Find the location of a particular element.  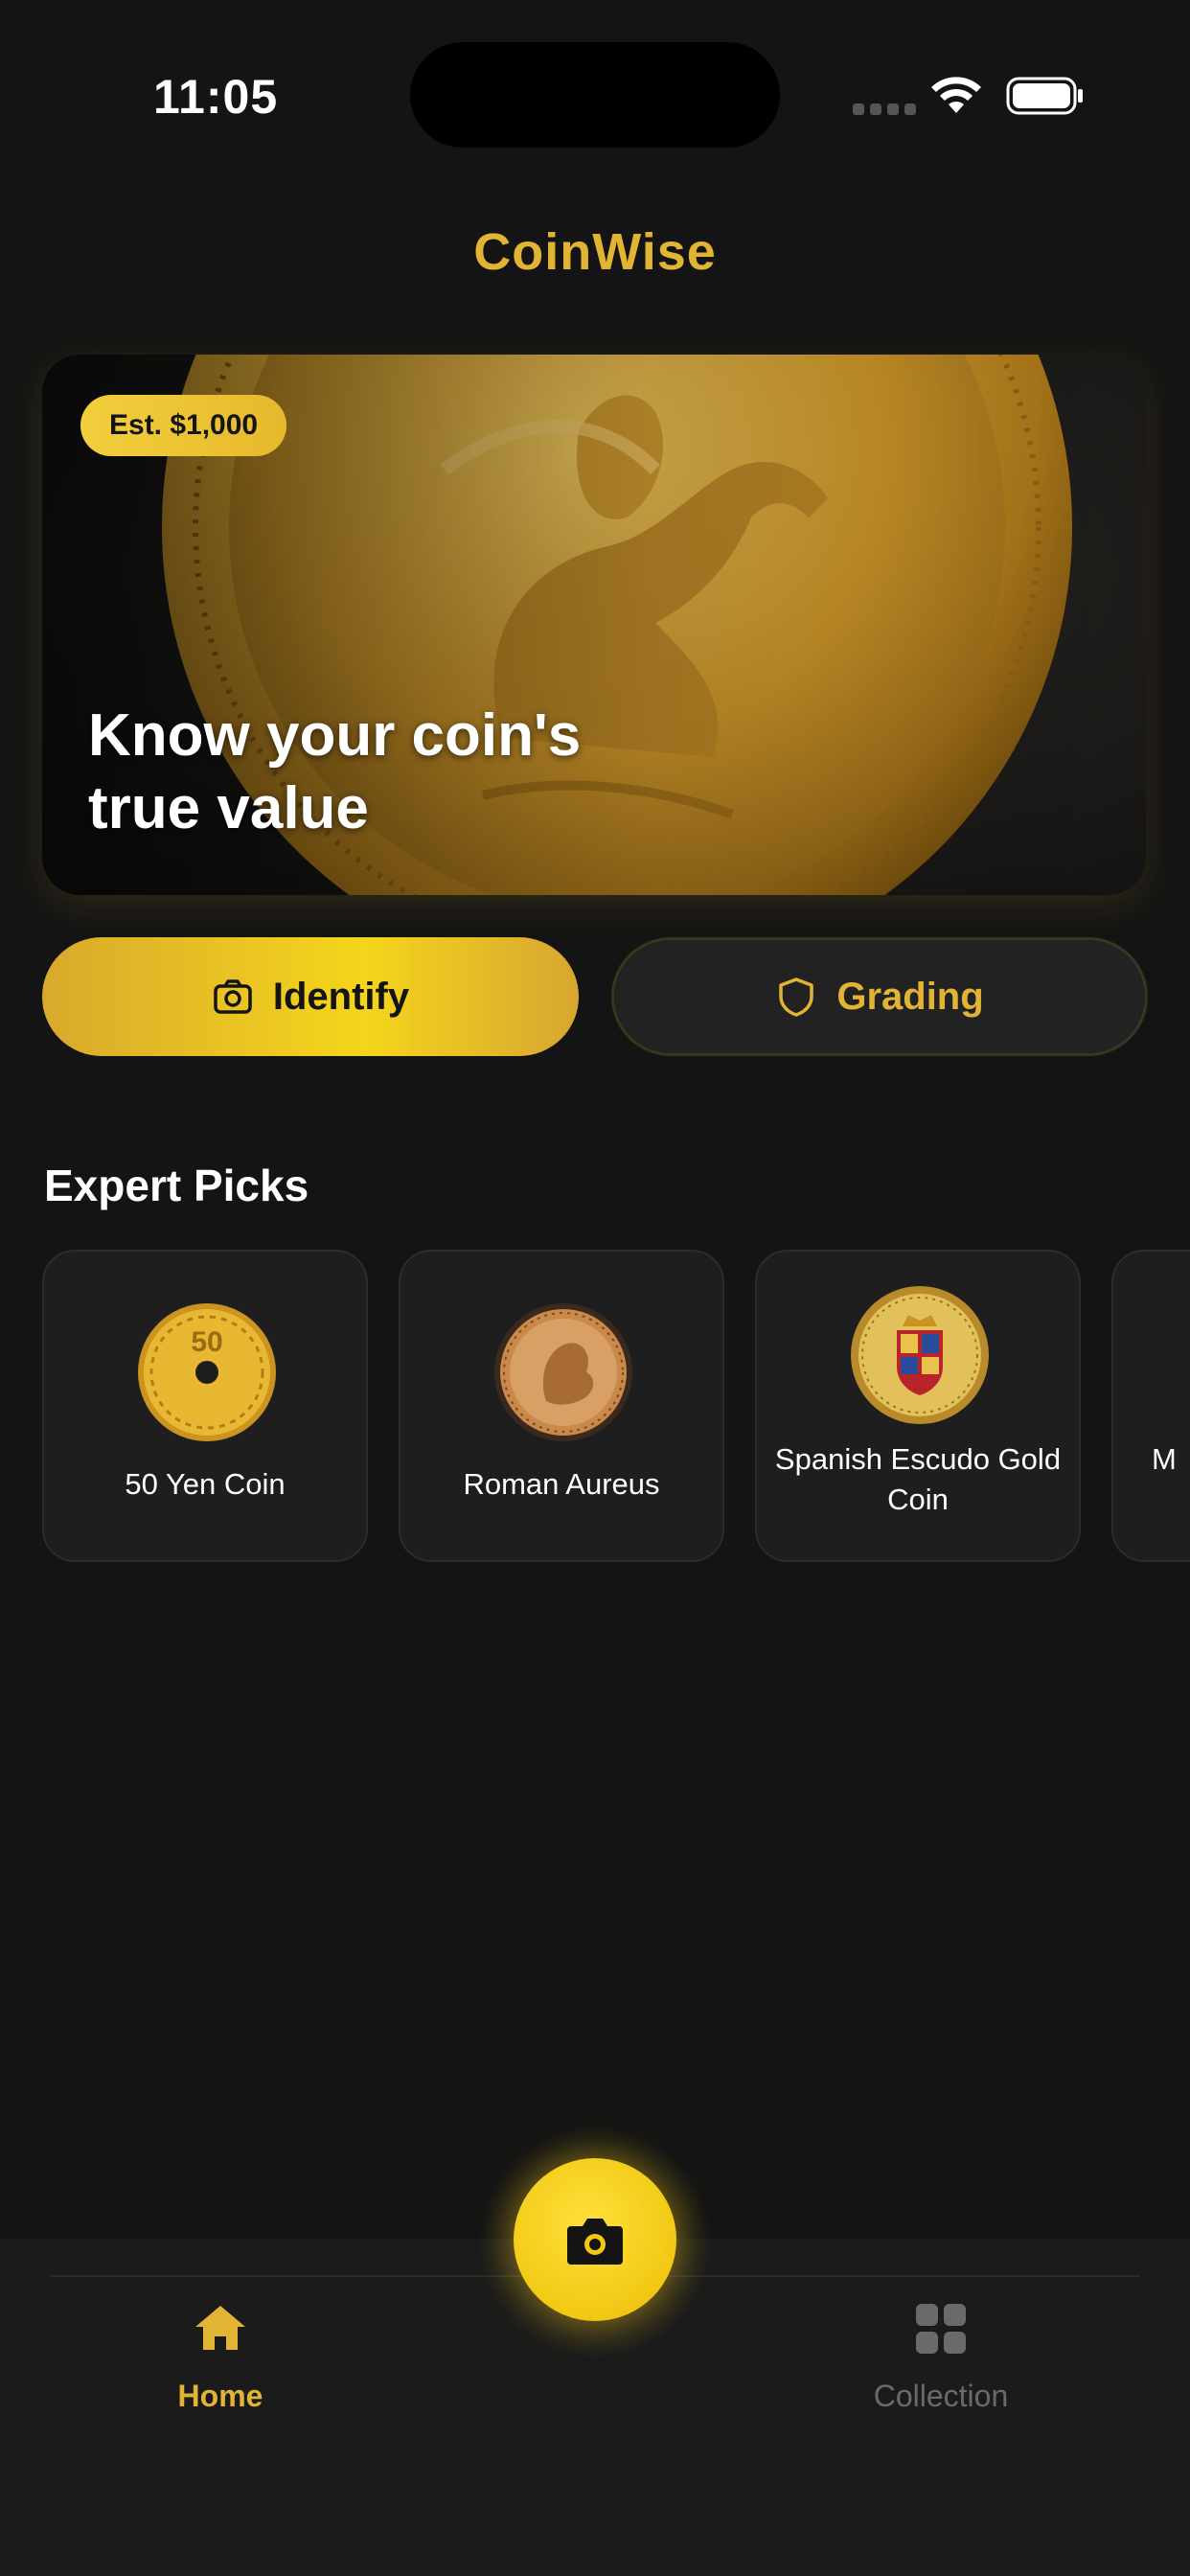

pick-card-label: M is located at coordinates (1164, 1459).